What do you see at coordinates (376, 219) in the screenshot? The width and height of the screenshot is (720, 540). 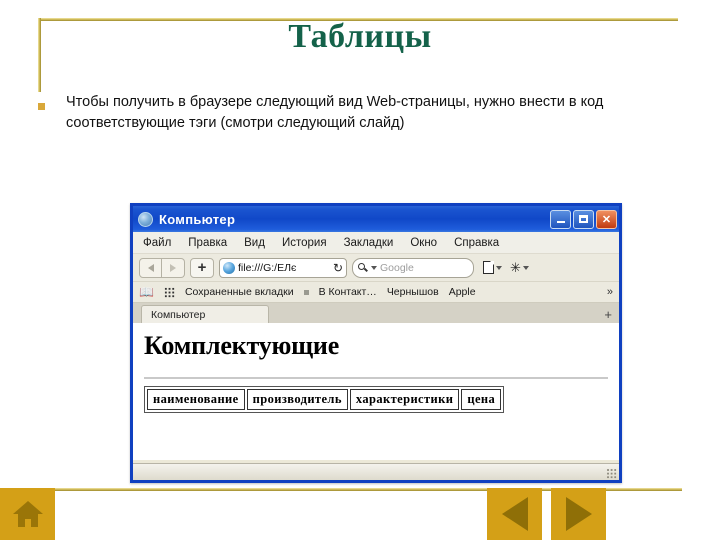 I see `browser-titlebar: Компьютер ✕` at bounding box center [376, 219].